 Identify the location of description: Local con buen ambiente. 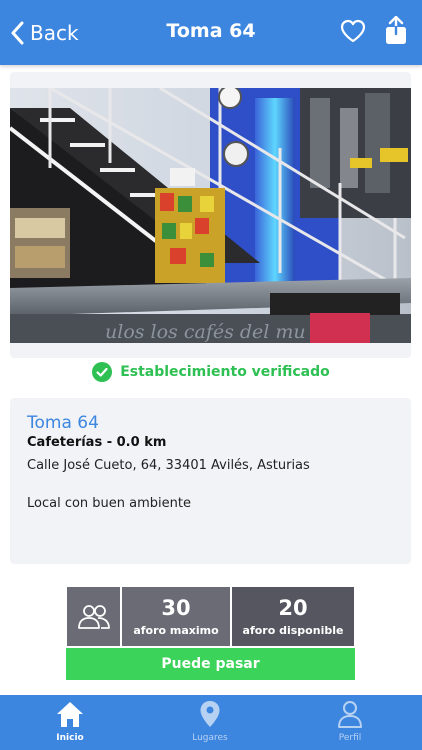
(109, 503).